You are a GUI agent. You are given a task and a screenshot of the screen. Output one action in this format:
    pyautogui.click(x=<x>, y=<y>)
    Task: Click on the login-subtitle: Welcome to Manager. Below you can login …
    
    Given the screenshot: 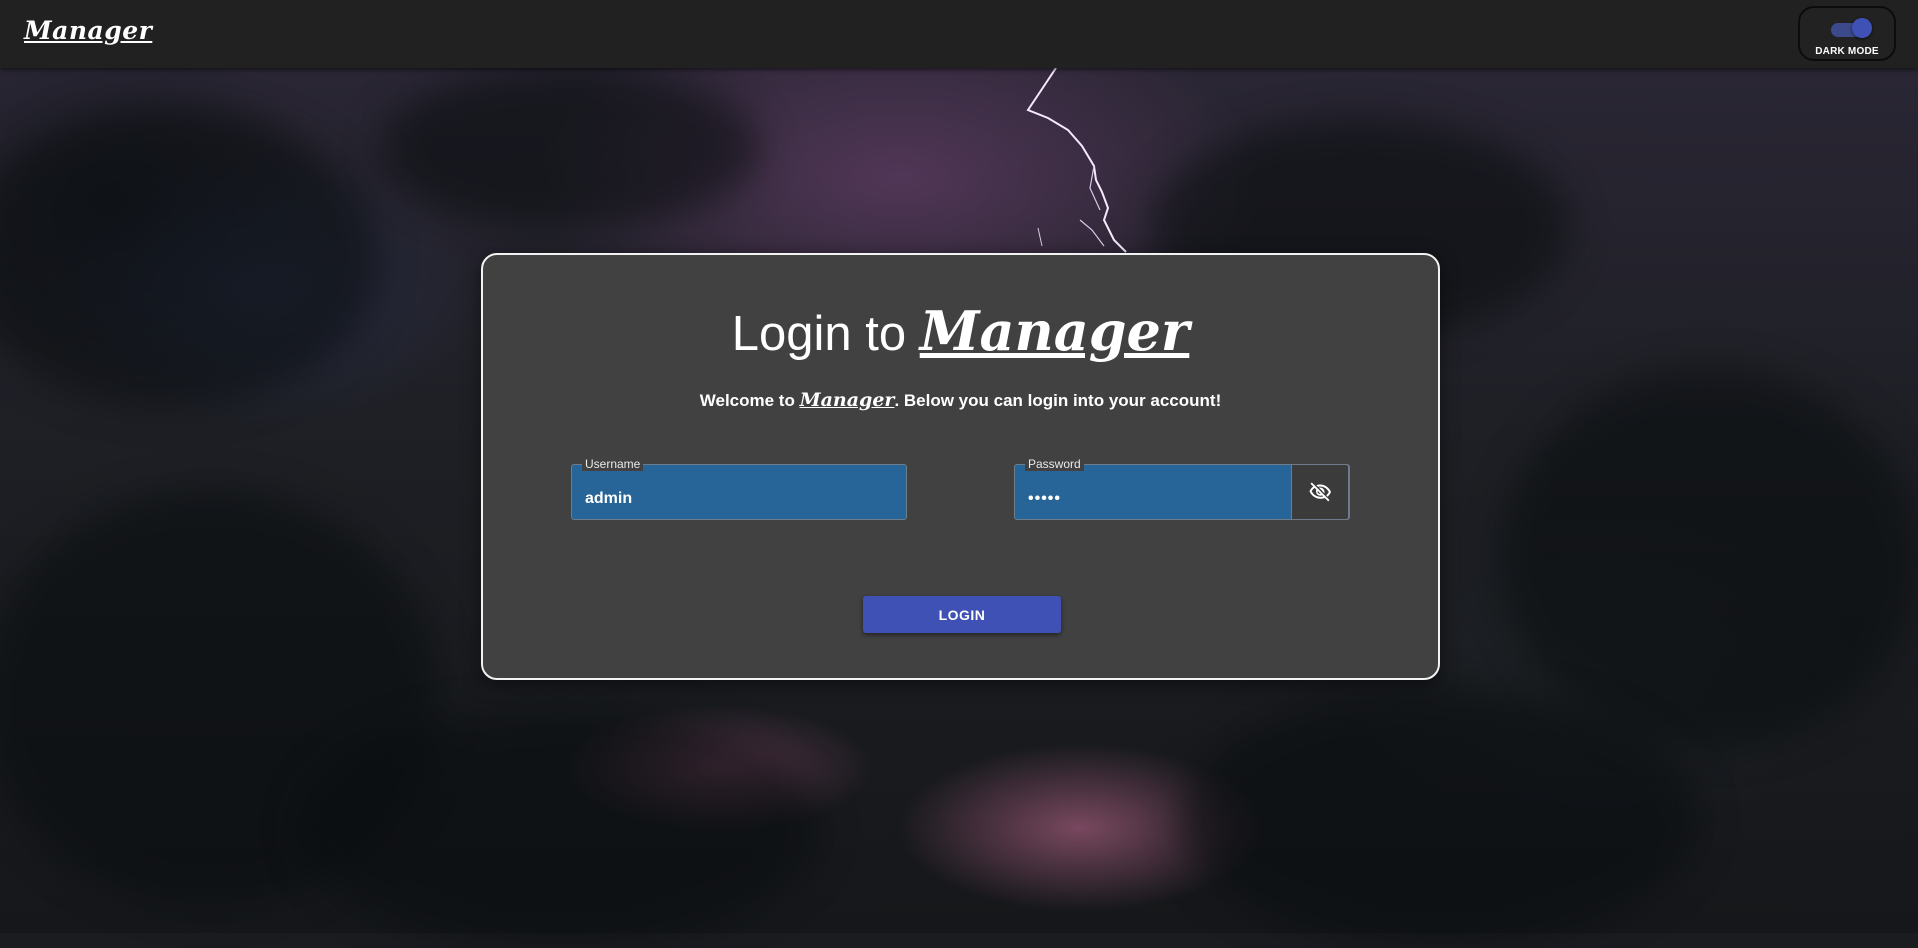 What is the action you would take?
    pyautogui.click(x=960, y=400)
    